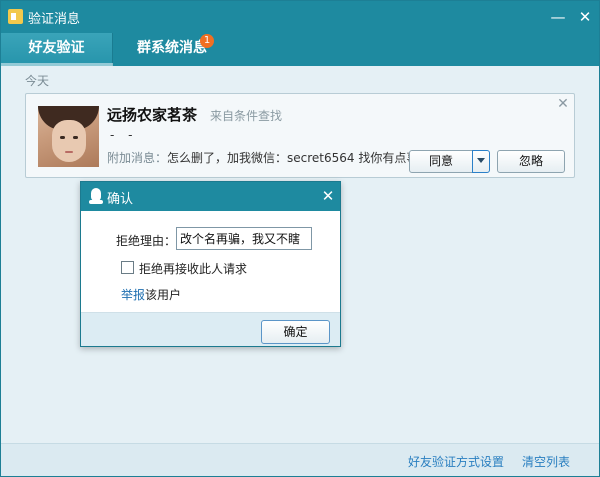  What do you see at coordinates (585, 17) in the screenshot?
I see `close-window-button: ✕` at bounding box center [585, 17].